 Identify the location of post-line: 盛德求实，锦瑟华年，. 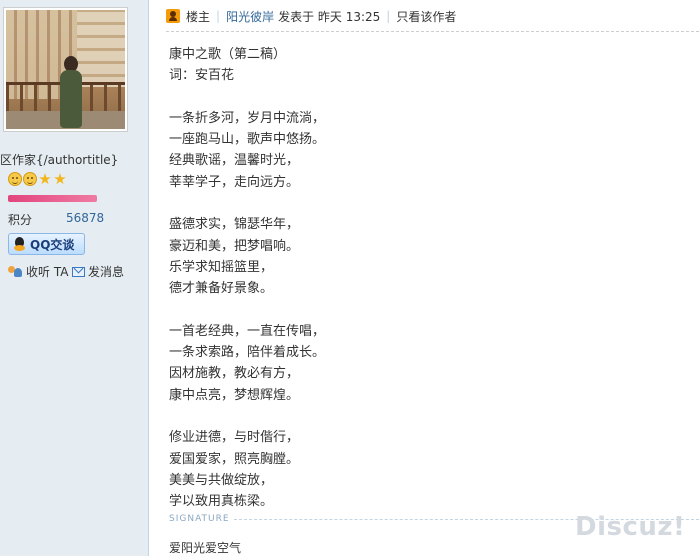
(234, 225).